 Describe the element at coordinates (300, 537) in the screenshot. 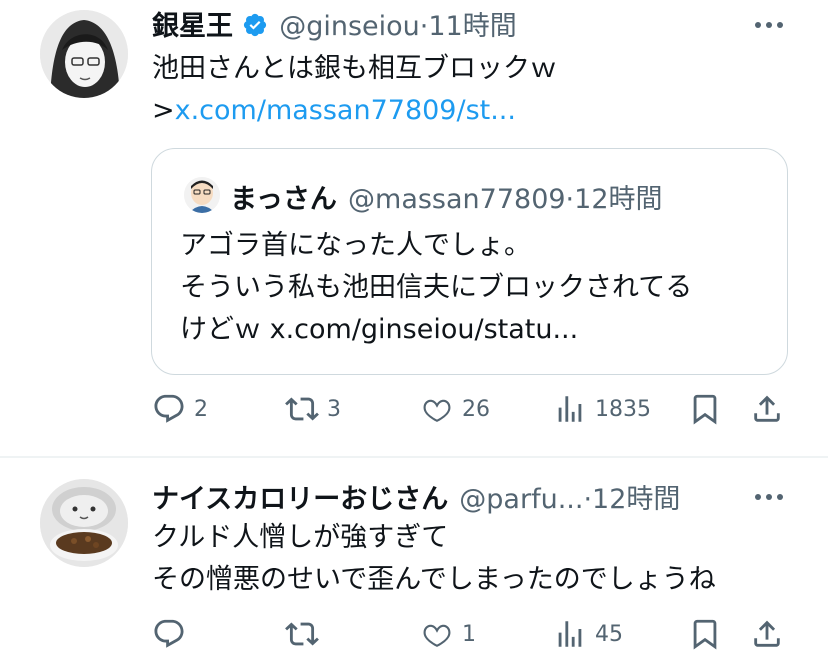

I see `tweet-text-line: クルド人憎しが強すぎて` at that location.